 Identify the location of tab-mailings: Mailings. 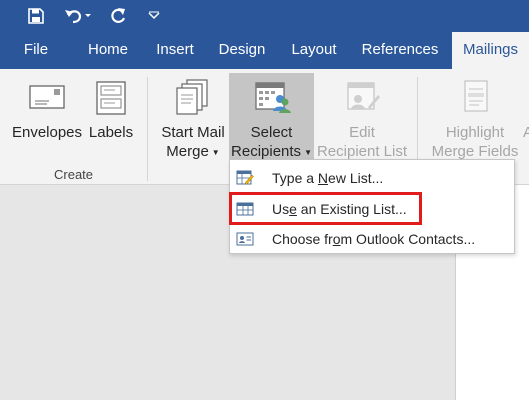
(490, 50).